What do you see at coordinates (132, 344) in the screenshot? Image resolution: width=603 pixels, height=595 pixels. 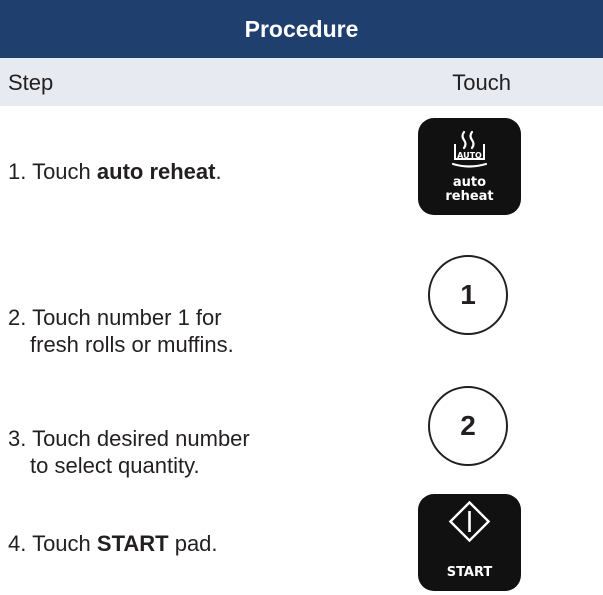 I see `step-2-line2: fresh rolls or muffins.` at bounding box center [132, 344].